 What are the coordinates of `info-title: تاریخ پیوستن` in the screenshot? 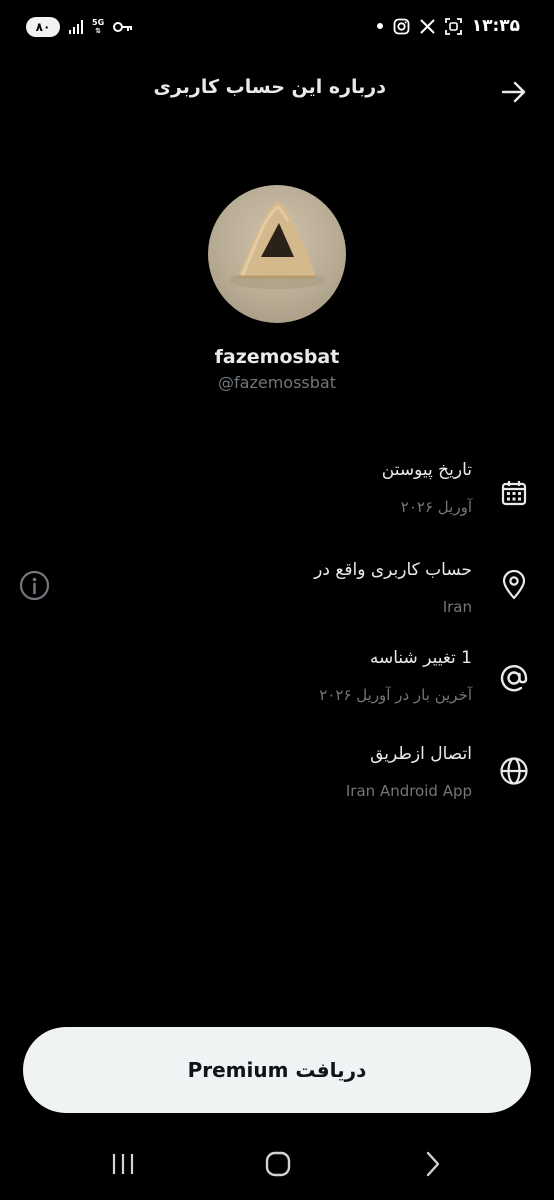 It's located at (426, 470).